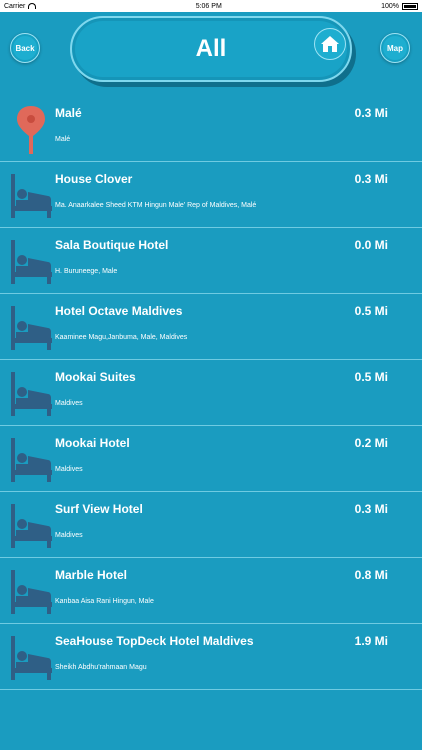  What do you see at coordinates (86, 271) in the screenshot?
I see `place-address: H. Buruneege, Male` at bounding box center [86, 271].